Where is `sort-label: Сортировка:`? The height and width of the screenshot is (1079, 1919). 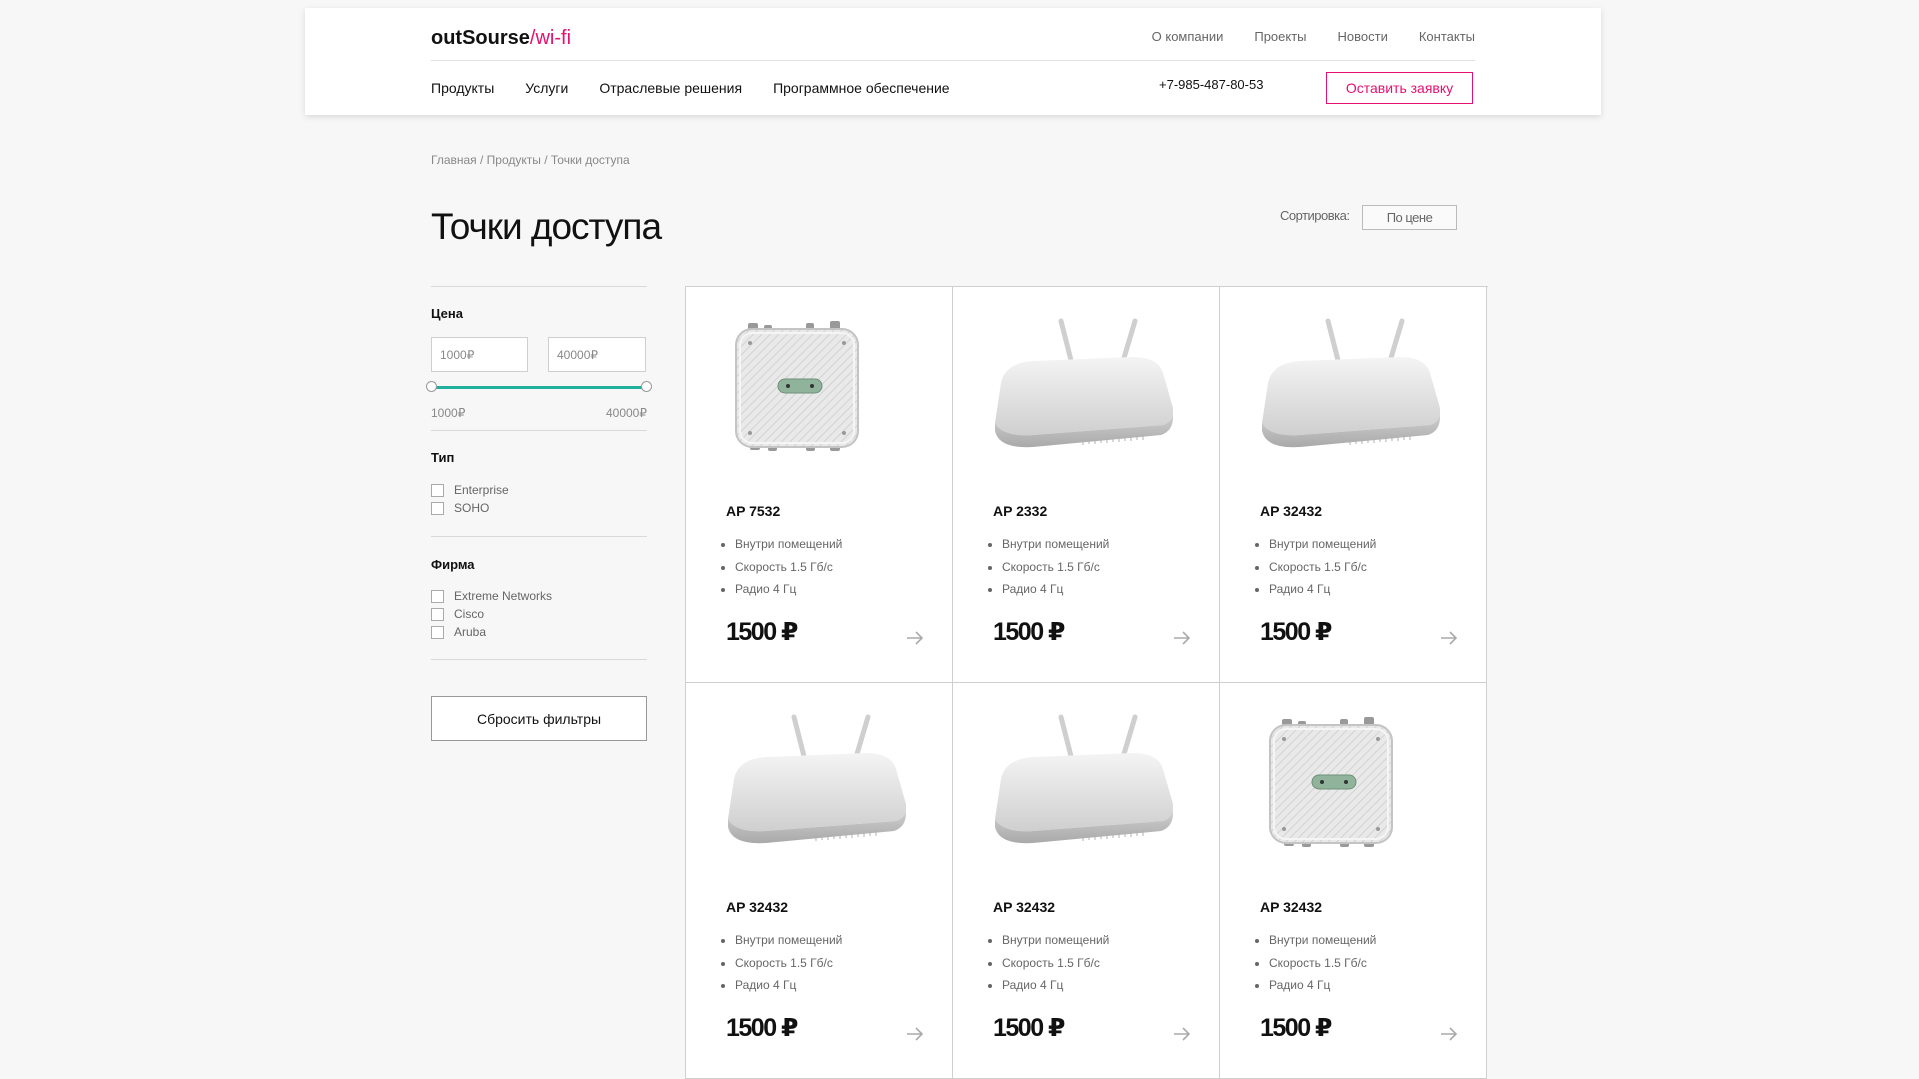
sort-label: Сортировка: is located at coordinates (1315, 215).